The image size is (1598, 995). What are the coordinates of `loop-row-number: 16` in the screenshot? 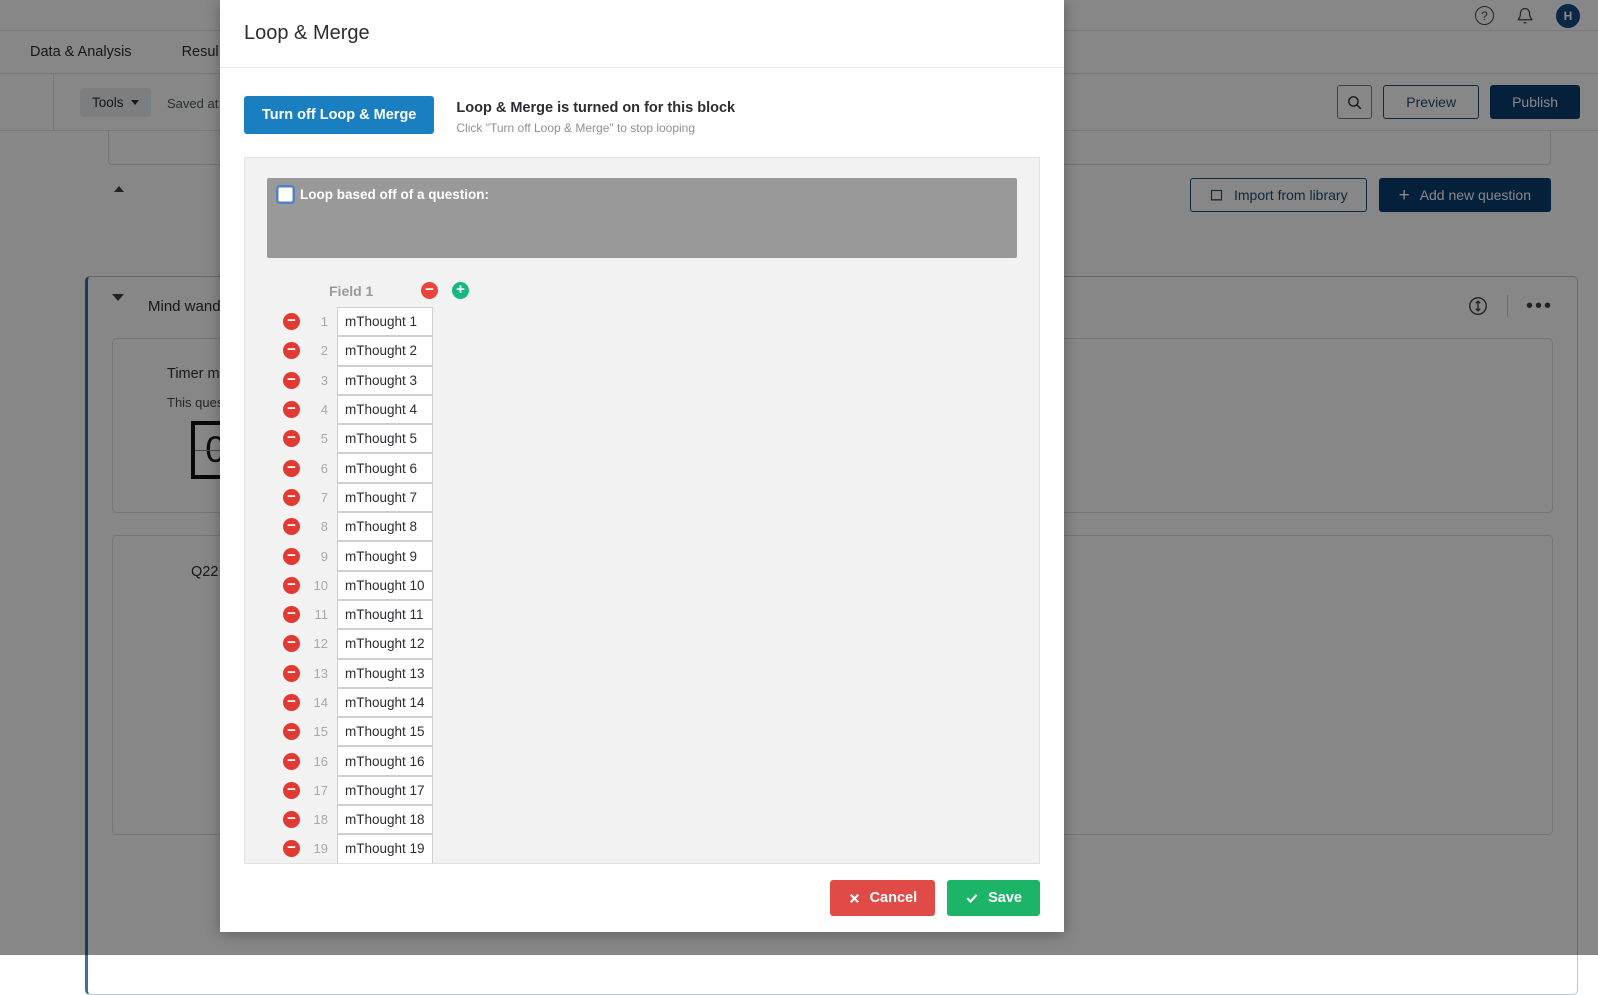 It's located at (314, 761).